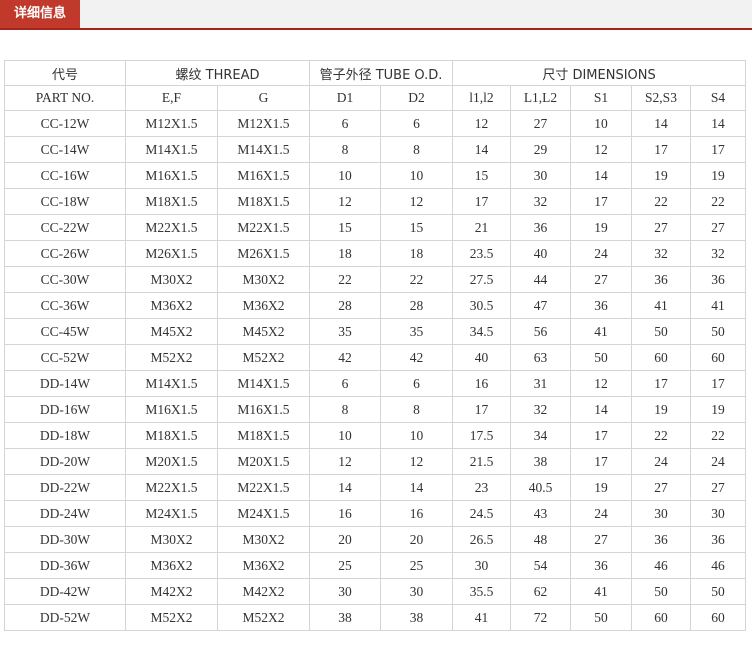 Image resolution: width=752 pixels, height=645 pixels. I want to click on table-cell: 32, so click(718, 253).